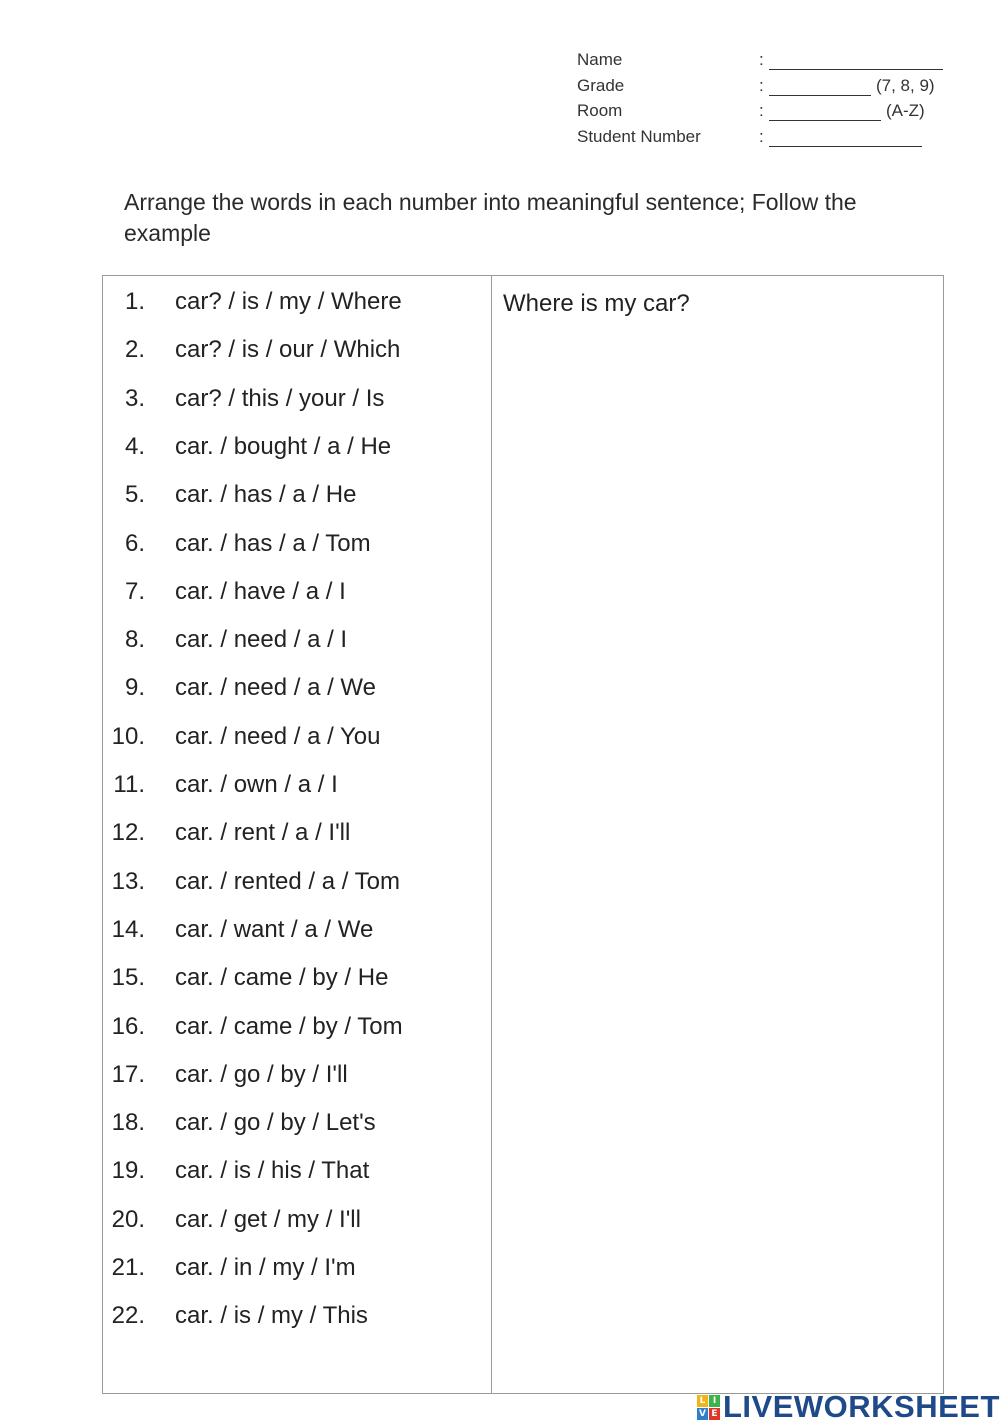 The width and height of the screenshot is (1000, 1427). What do you see at coordinates (289, 1026) in the screenshot?
I see `item-words: car. / came / by / Tom` at bounding box center [289, 1026].